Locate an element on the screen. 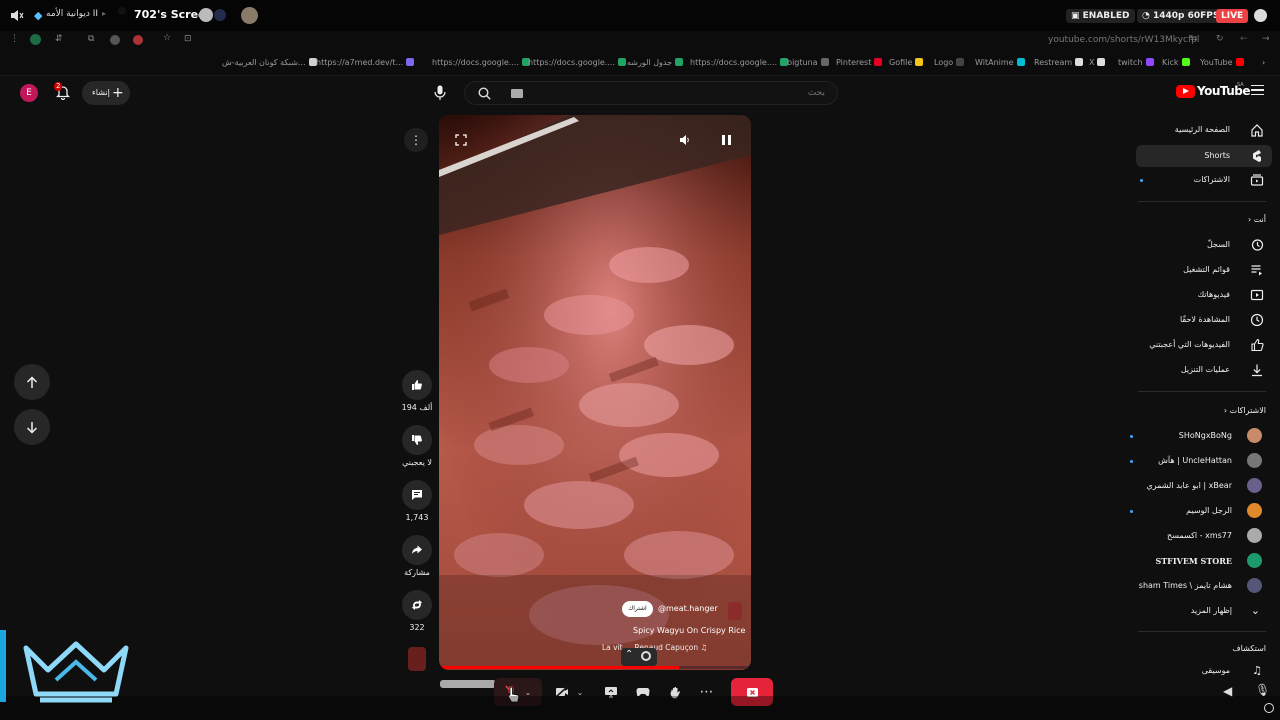 The width and height of the screenshot is (1280, 720). sidebar-channel: هآش | UncleHattan is located at coordinates (1192, 461).